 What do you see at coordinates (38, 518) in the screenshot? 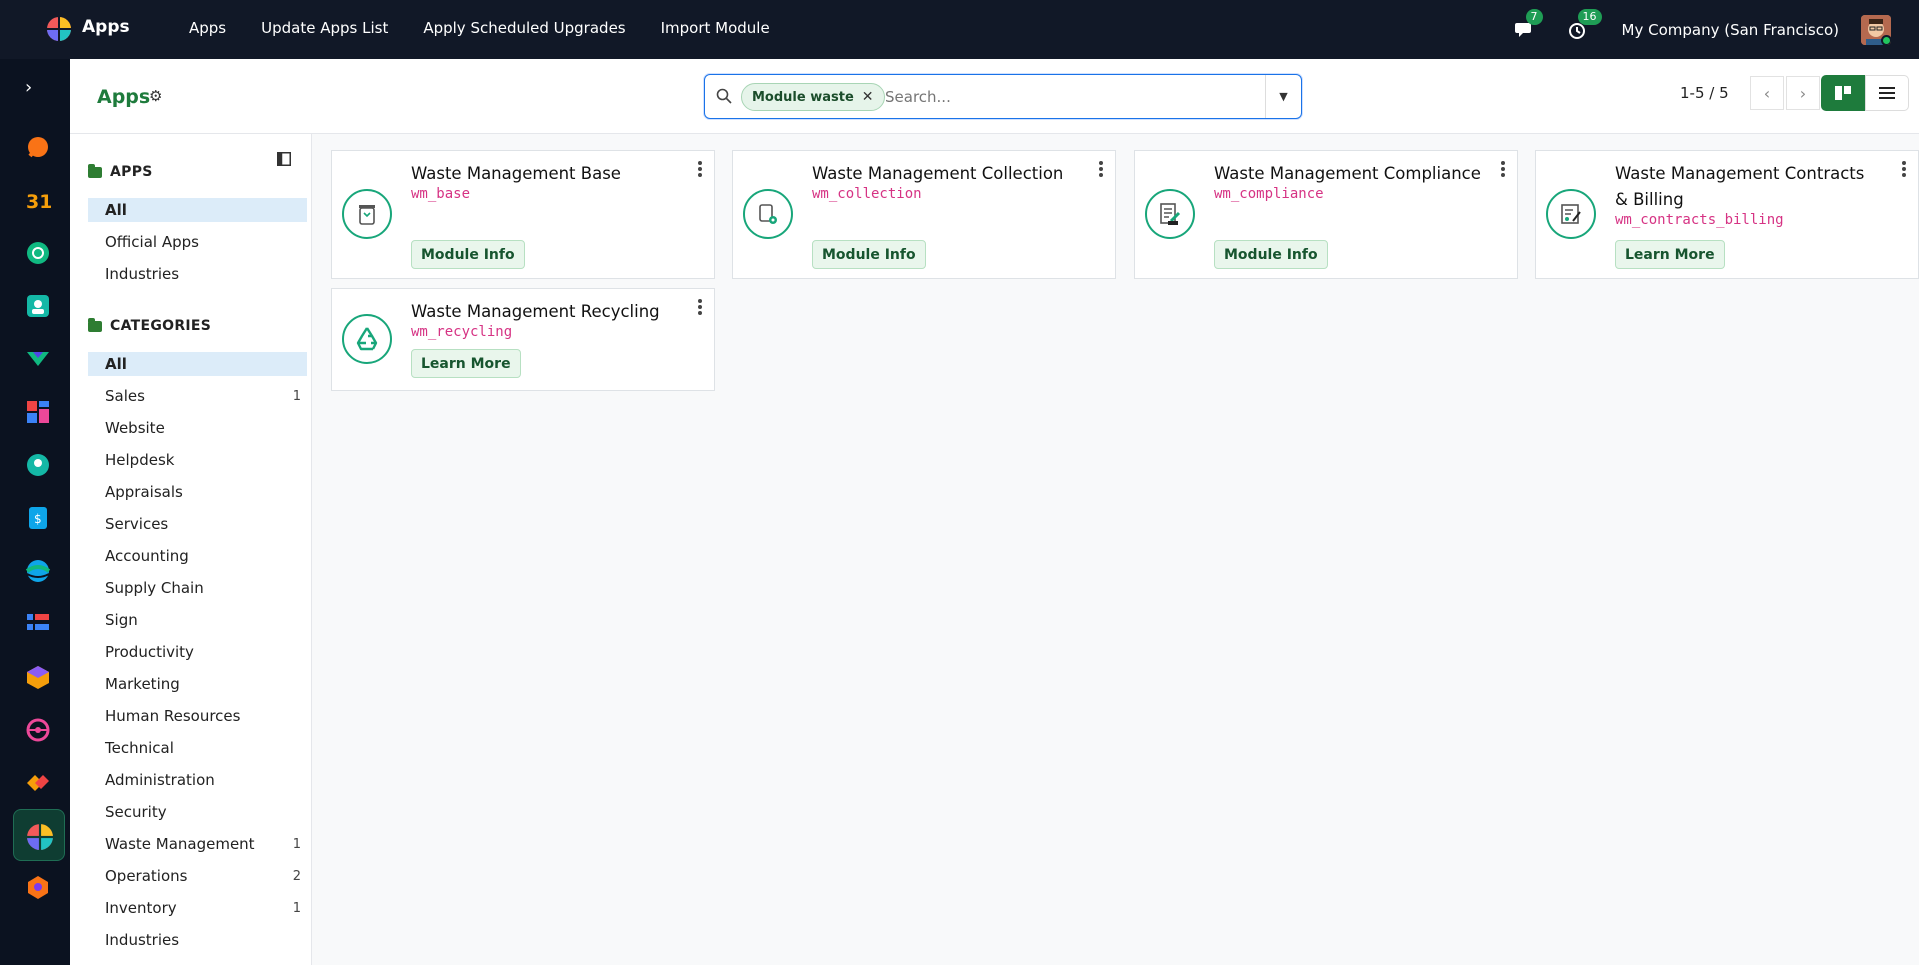
I see `invoicing-app-icon: $` at bounding box center [38, 518].